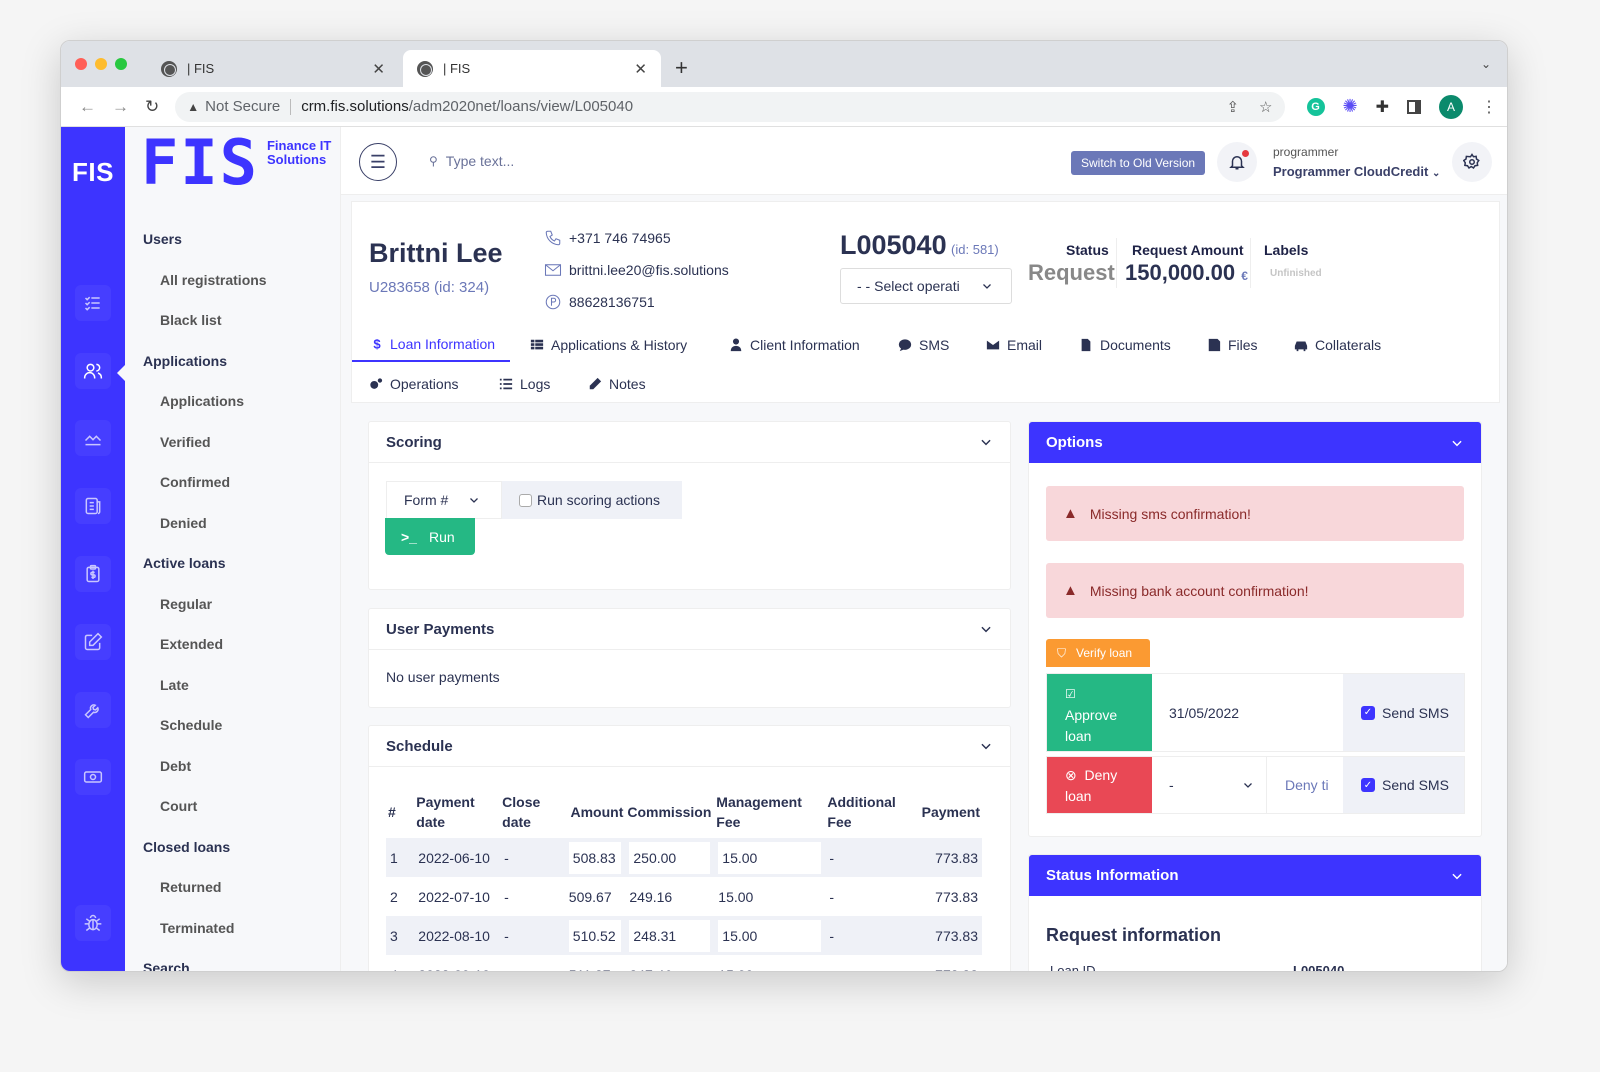  What do you see at coordinates (1087, 250) in the screenshot?
I see `status-label: Status` at bounding box center [1087, 250].